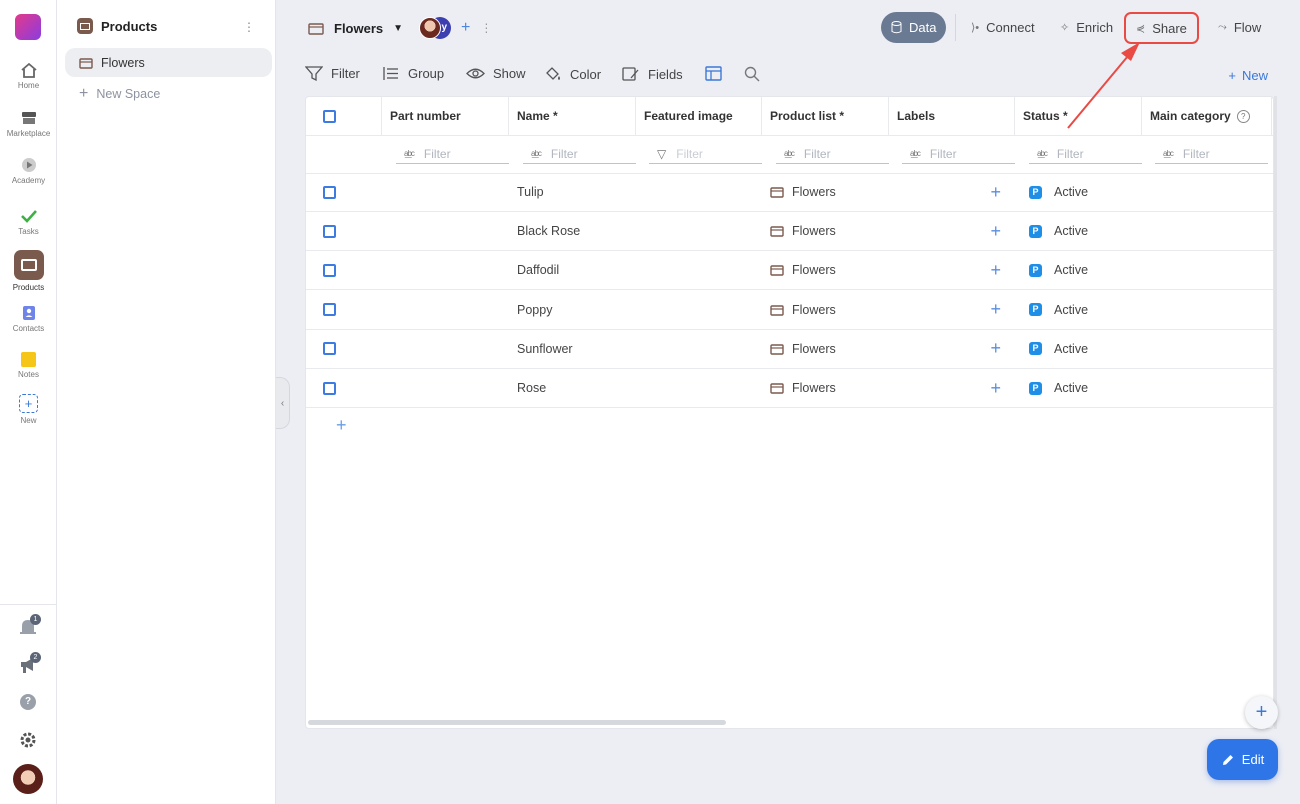 This screenshot has height=804, width=1300. Describe the element at coordinates (1261, 712) in the screenshot. I see `add-floating-button: +` at that location.